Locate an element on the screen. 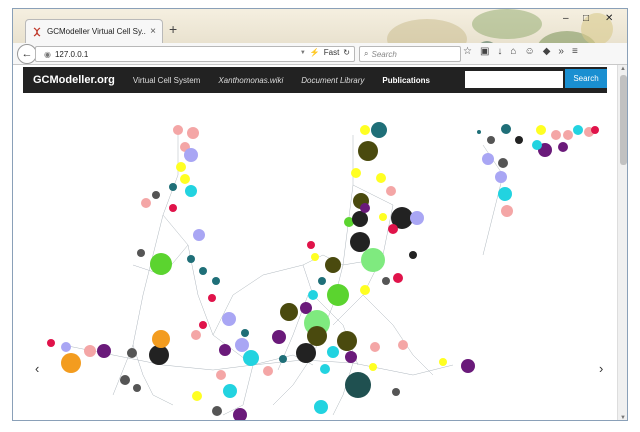 The height and width of the screenshot is (432, 640). carousel-next-icon: › is located at coordinates (601, 368).